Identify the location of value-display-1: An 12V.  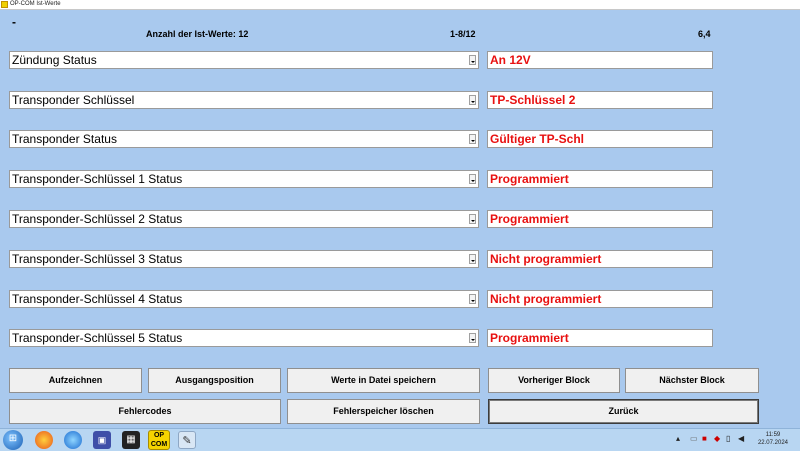
(600, 60).